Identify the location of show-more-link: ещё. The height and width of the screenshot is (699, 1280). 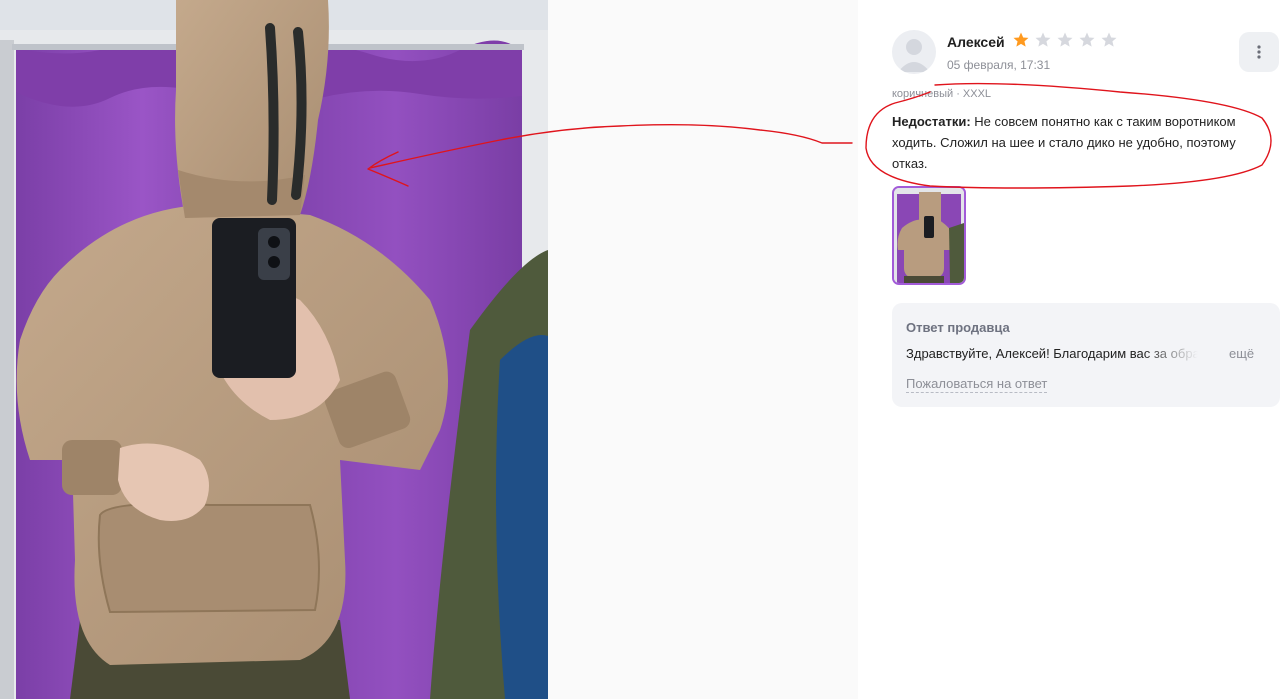
(1241, 353).